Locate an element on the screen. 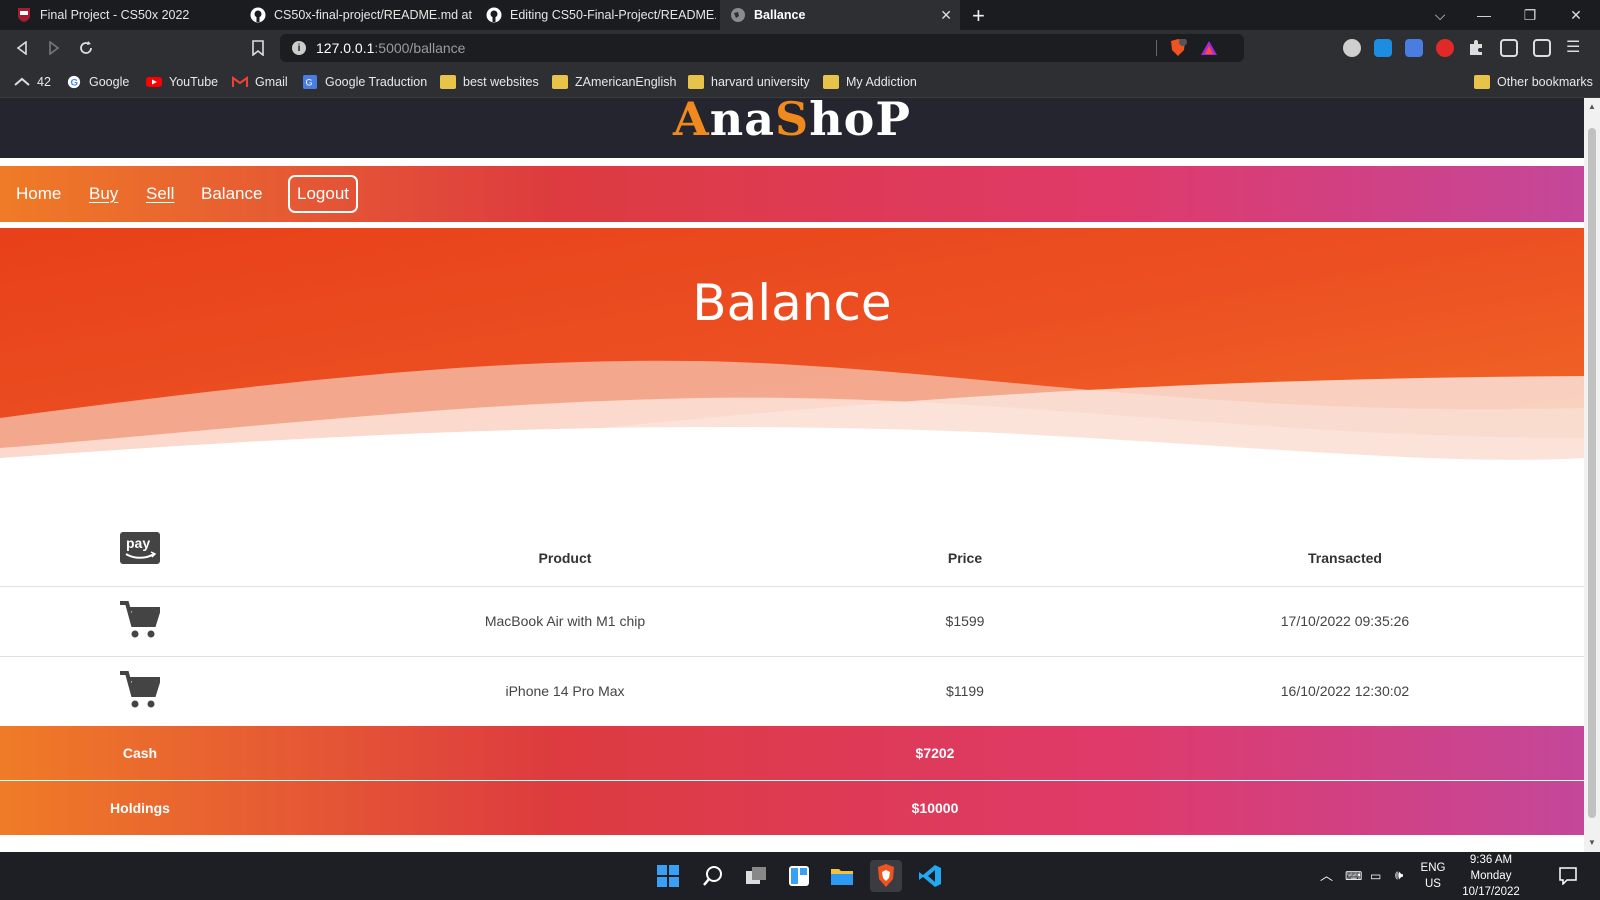 Image resolution: width=1600 pixels, height=900 pixels. close-window-button: ✕ is located at coordinates (1576, 15).